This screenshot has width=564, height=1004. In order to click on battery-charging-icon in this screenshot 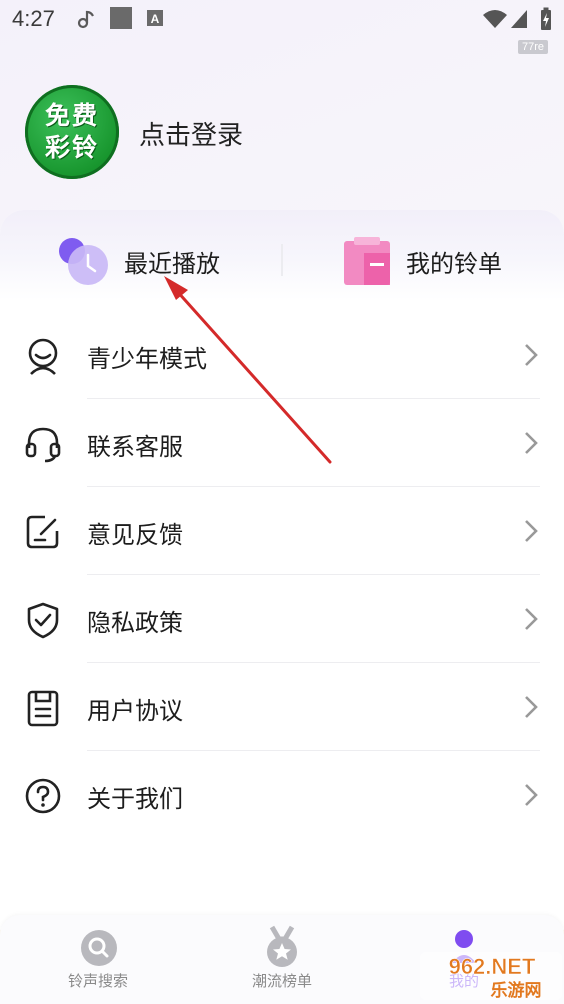, I will do `click(546, 18)`.